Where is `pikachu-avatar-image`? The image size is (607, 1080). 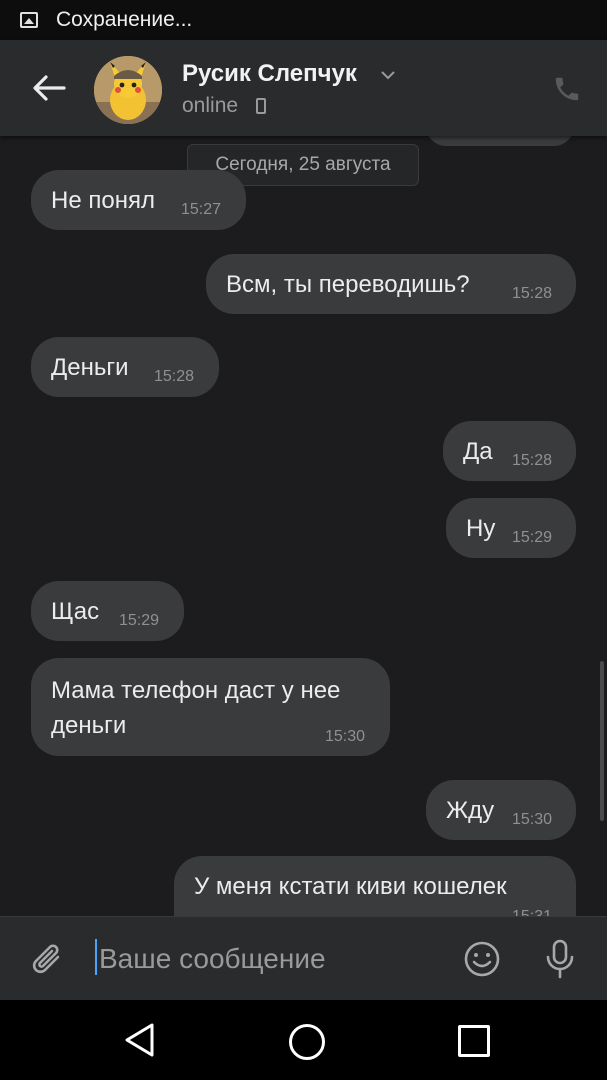 pikachu-avatar-image is located at coordinates (128, 90).